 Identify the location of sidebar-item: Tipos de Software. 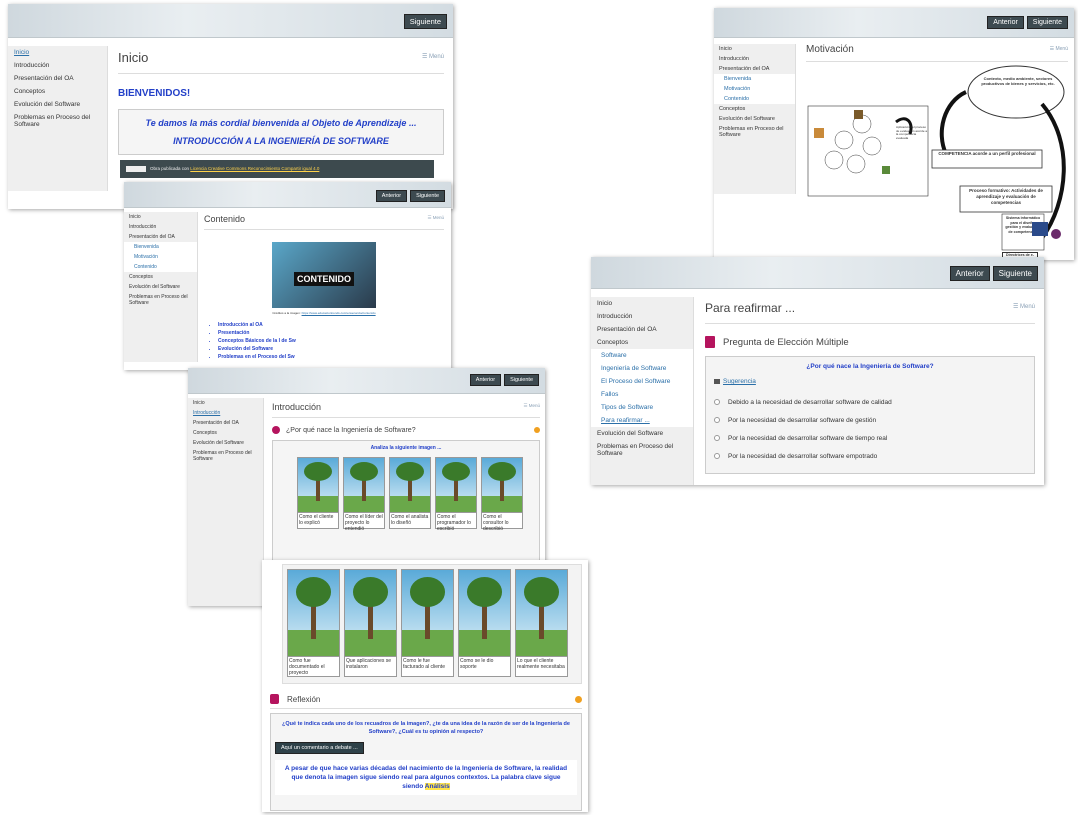
(642, 407).